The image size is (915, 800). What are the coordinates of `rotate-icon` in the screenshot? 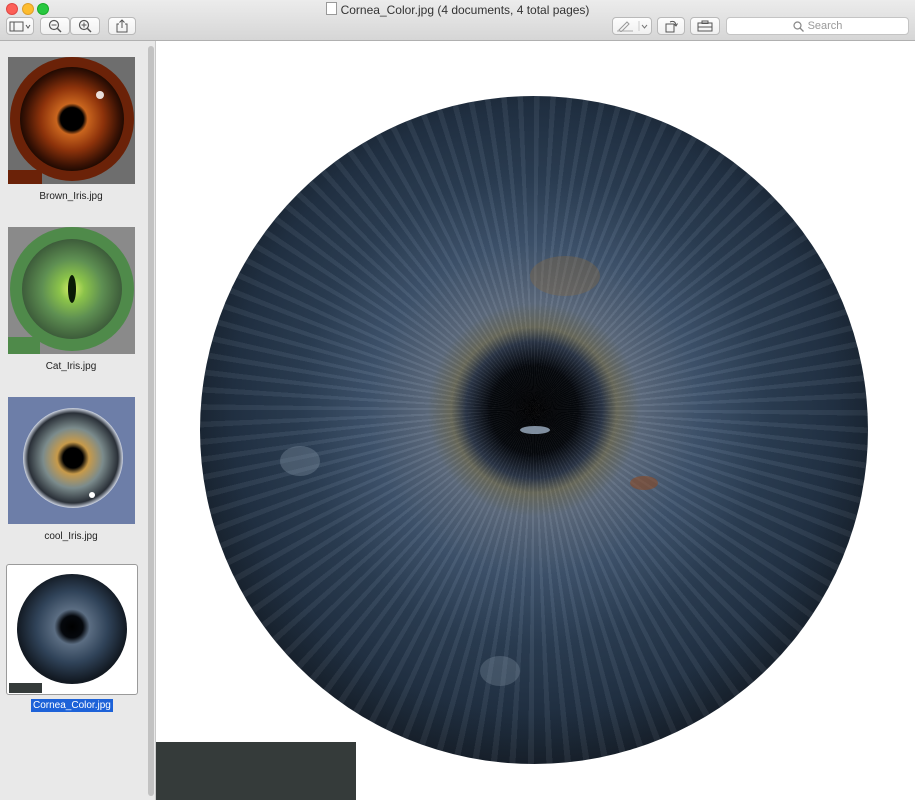 It's located at (671, 26).